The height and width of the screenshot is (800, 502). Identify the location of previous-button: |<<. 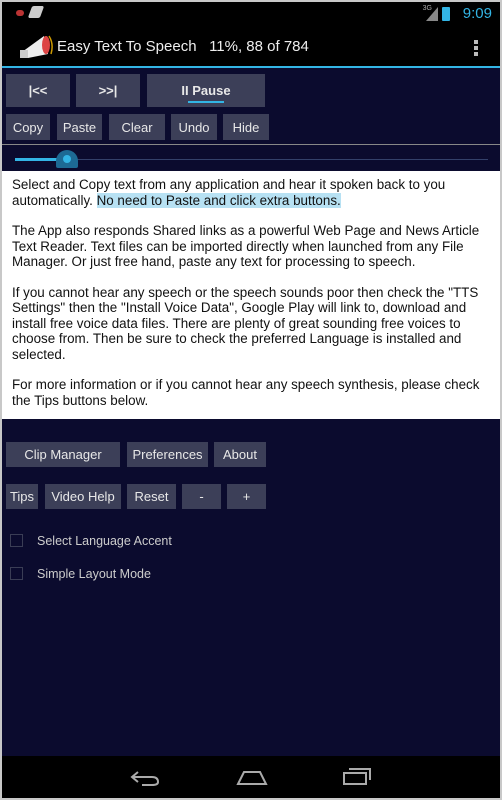
(38, 90).